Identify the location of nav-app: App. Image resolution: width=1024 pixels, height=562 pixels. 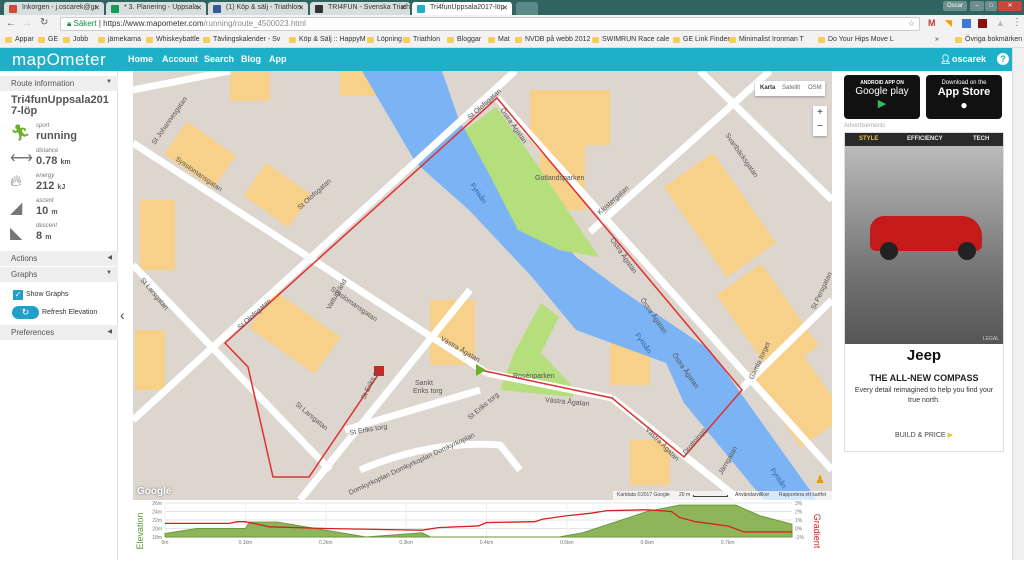
(278, 59).